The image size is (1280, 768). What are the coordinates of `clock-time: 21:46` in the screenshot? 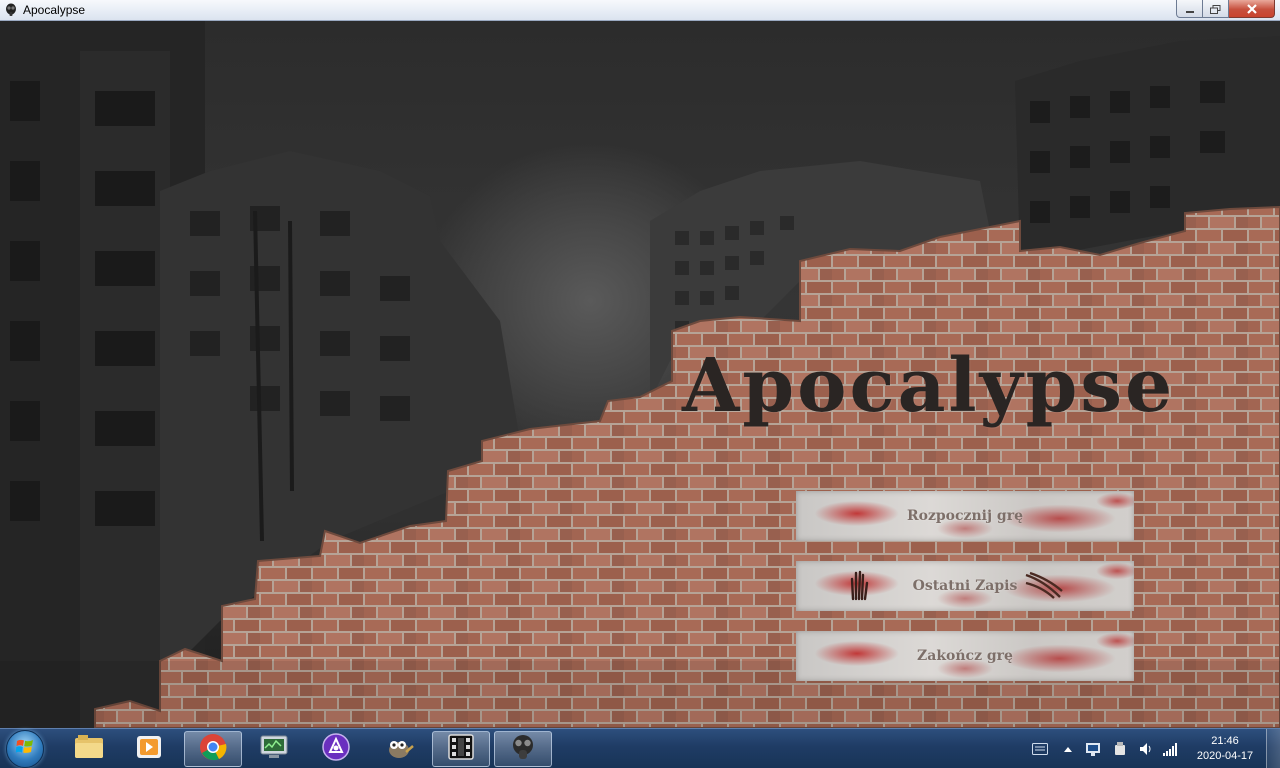 It's located at (1225, 741).